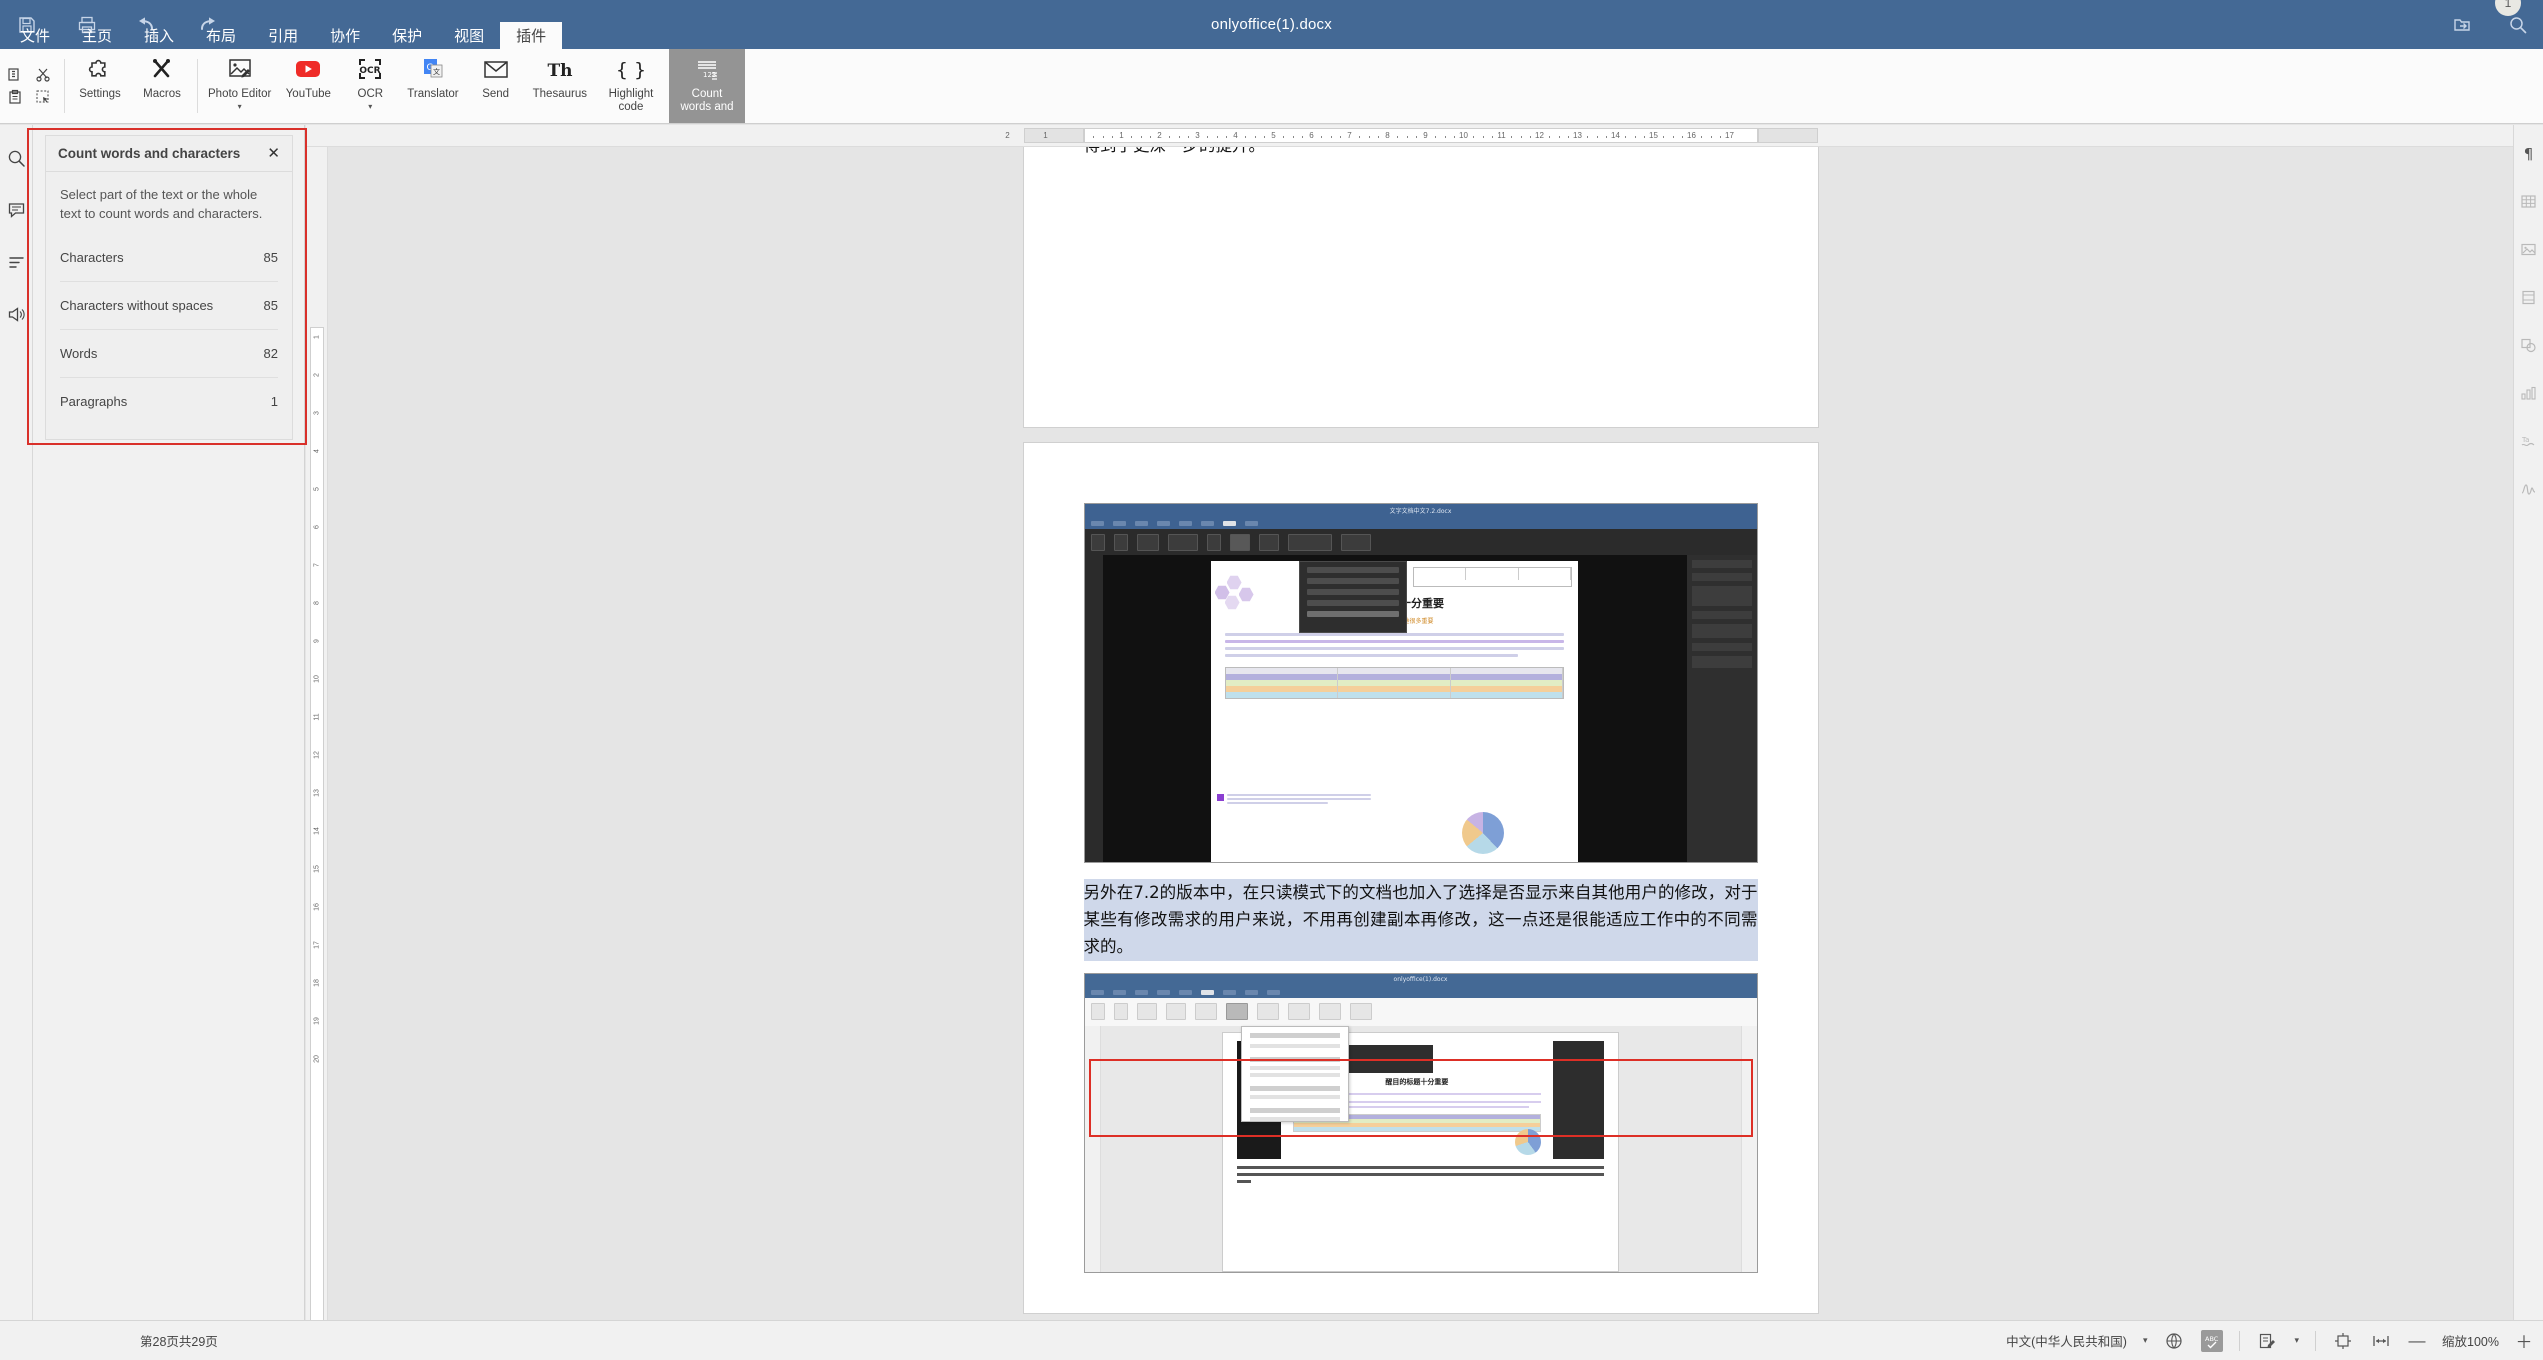  What do you see at coordinates (370, 71) in the screenshot?
I see `svg-text: OCR` at bounding box center [370, 71].